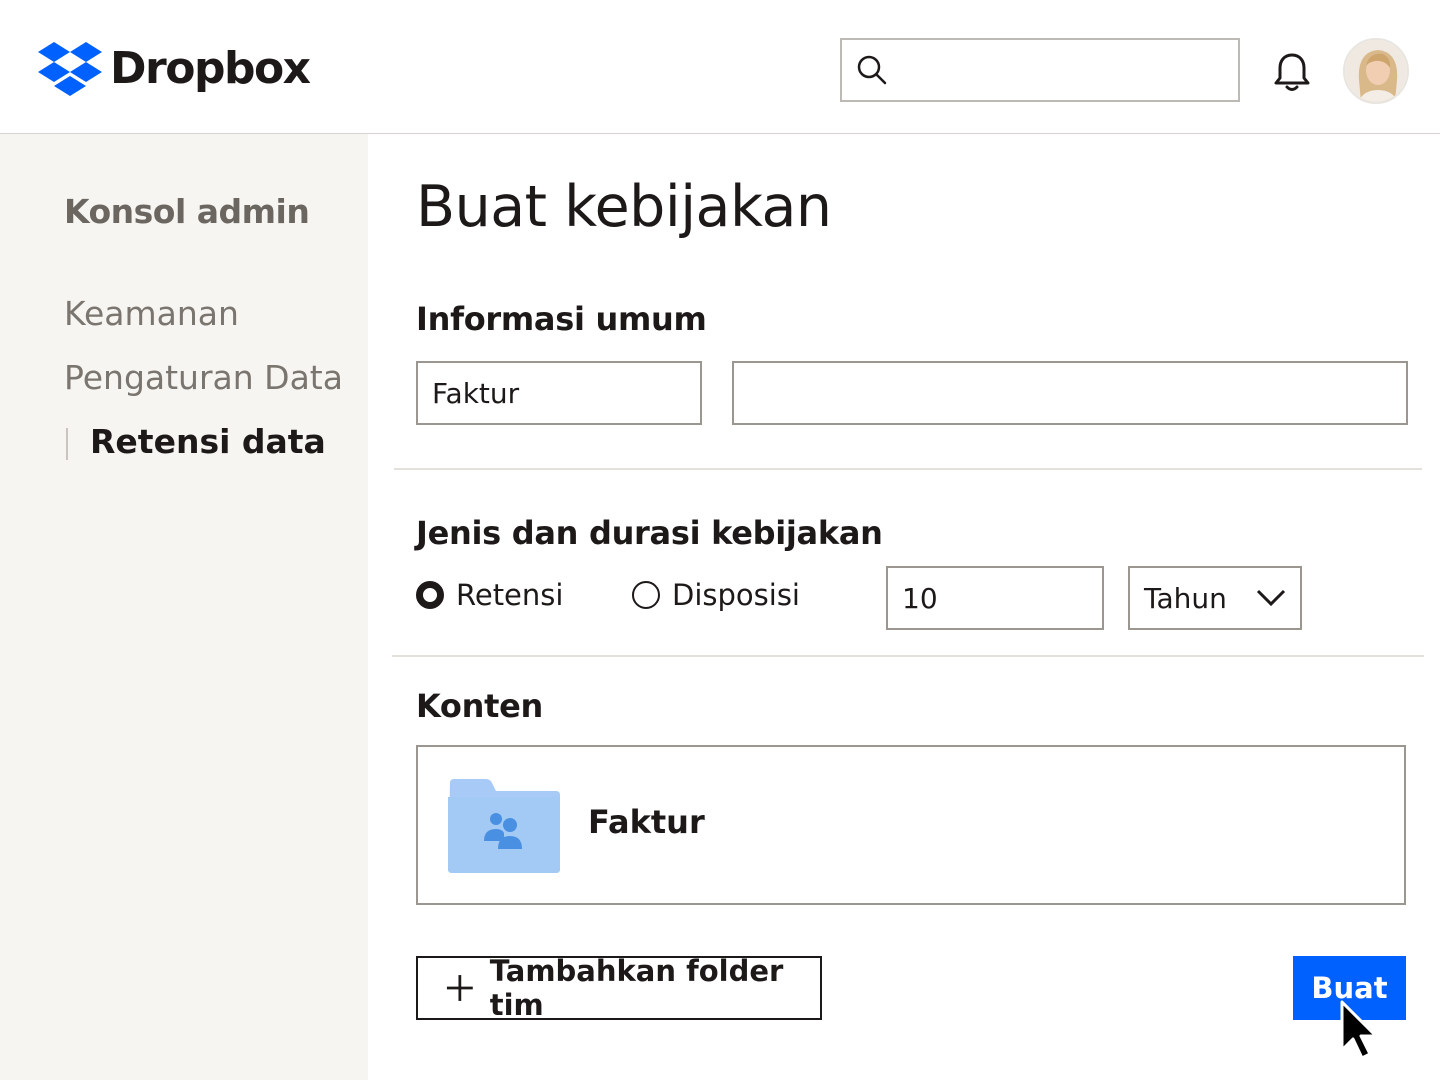 This screenshot has height=1080, width=1440. I want to click on add-team-folder-label: Tambahkan folder tim, so click(636, 988).